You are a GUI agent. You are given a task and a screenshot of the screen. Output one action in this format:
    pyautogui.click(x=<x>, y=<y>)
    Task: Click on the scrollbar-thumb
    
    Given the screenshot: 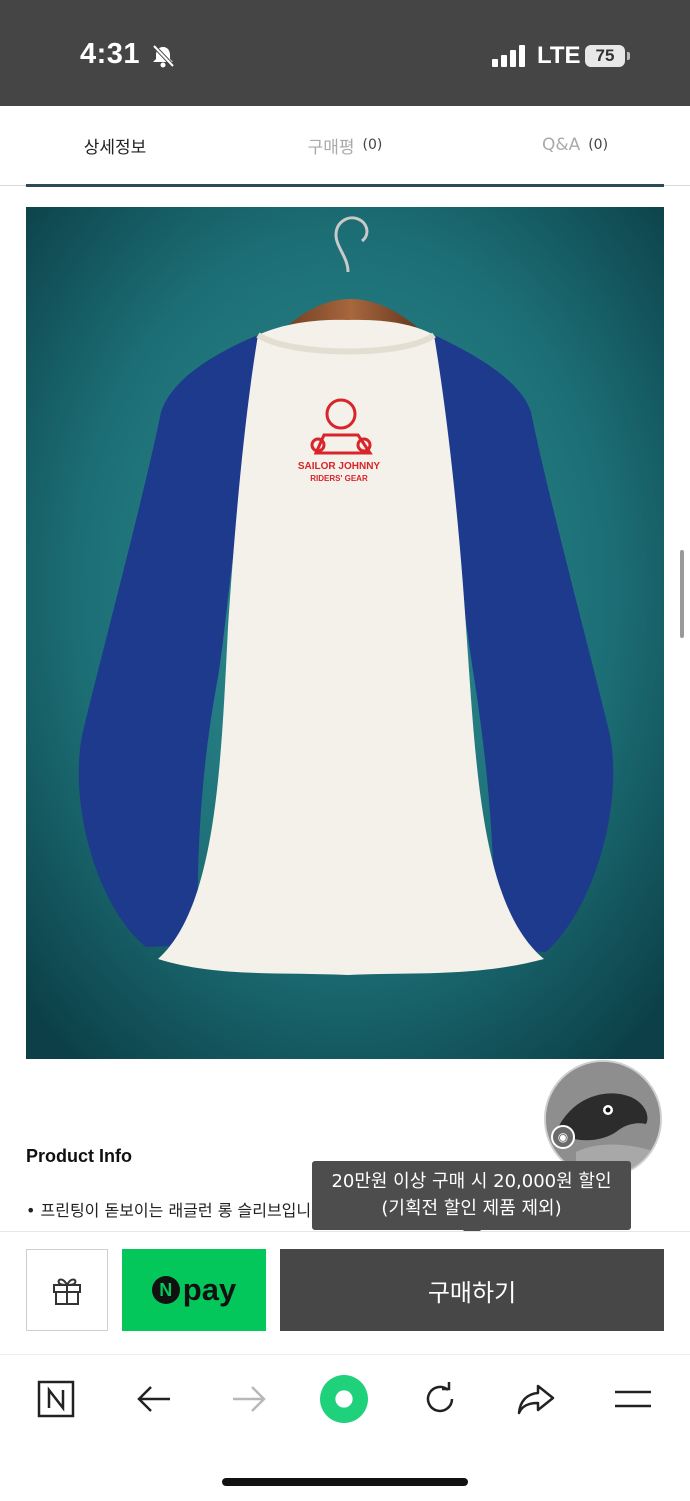 What is the action you would take?
    pyautogui.click(x=682, y=594)
    